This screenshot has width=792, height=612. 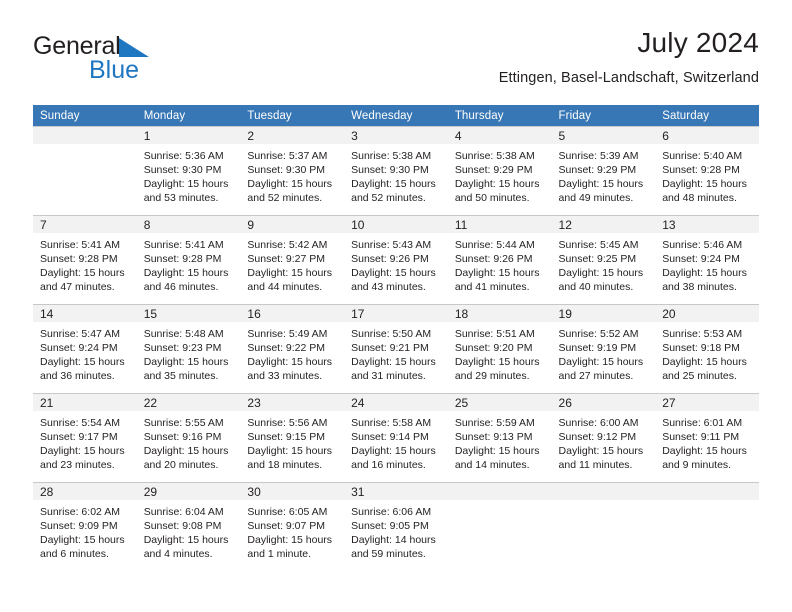 What do you see at coordinates (182, 526) in the screenshot?
I see `sunset-text: Sunset: 9:08 PM` at bounding box center [182, 526].